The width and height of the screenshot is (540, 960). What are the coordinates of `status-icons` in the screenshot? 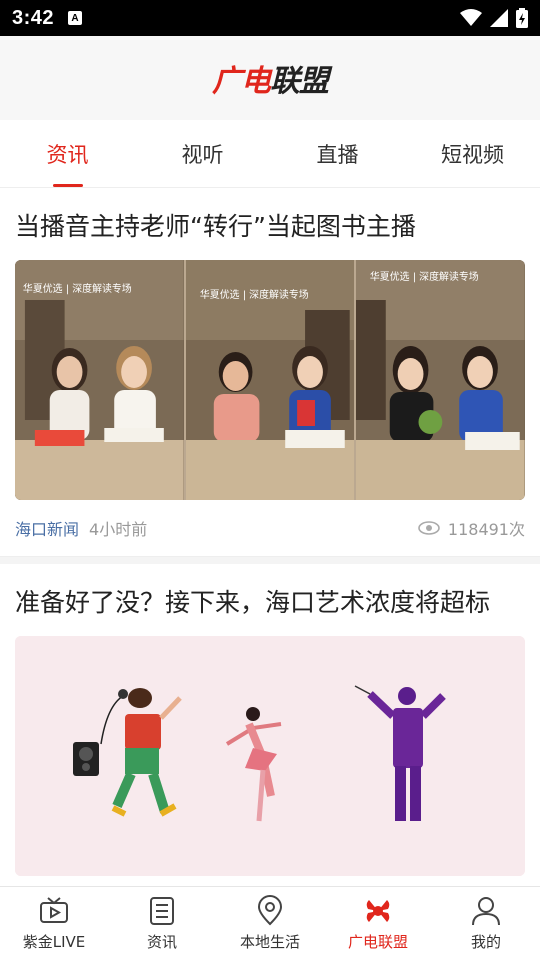 It's located at (494, 18).